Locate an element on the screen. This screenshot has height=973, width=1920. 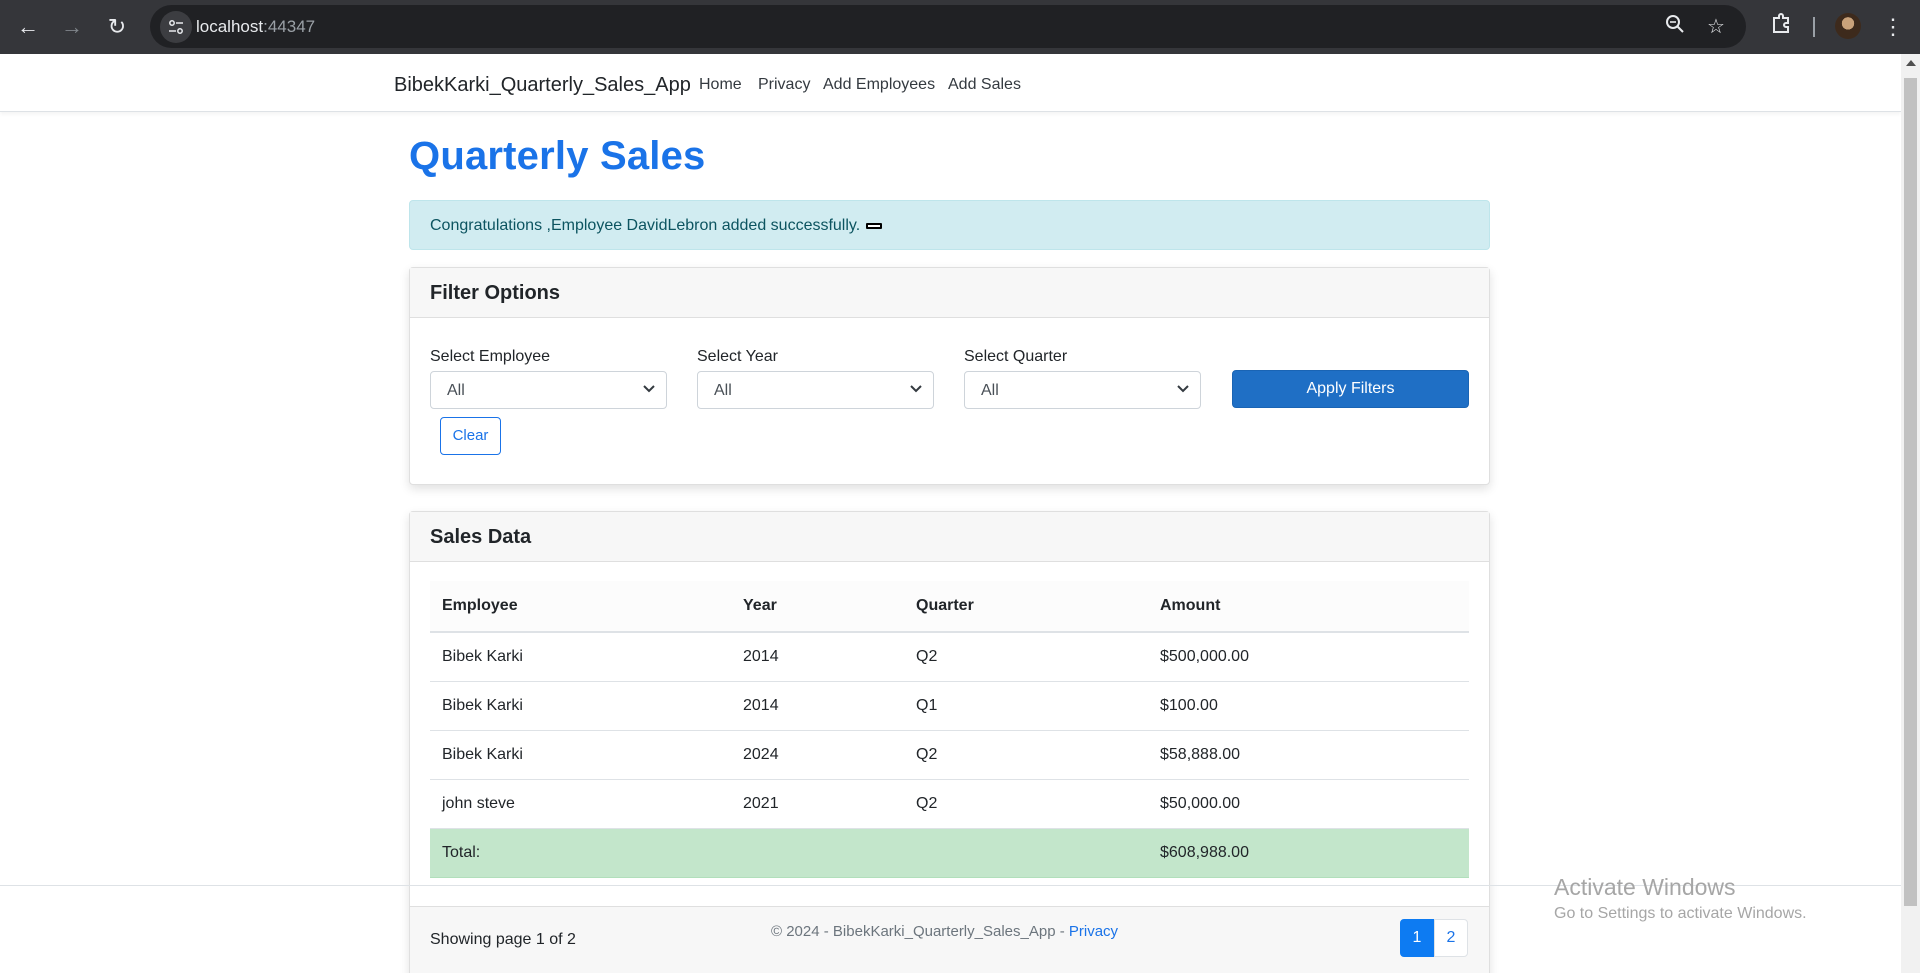
year-select-value: All is located at coordinates (723, 390).